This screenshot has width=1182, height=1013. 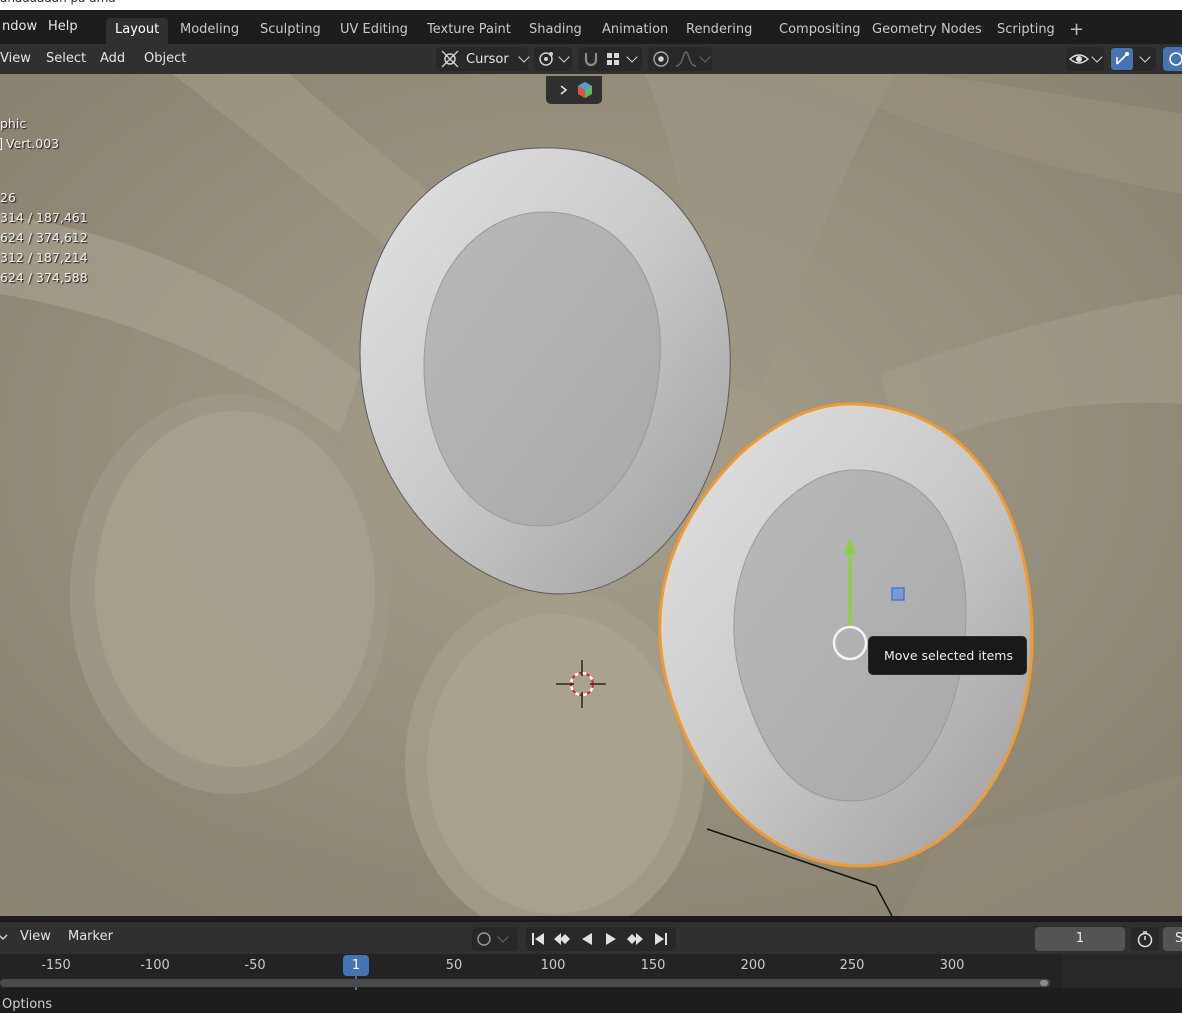 I want to click on stat-vertices: 314 / 187,461, so click(x=44, y=217).